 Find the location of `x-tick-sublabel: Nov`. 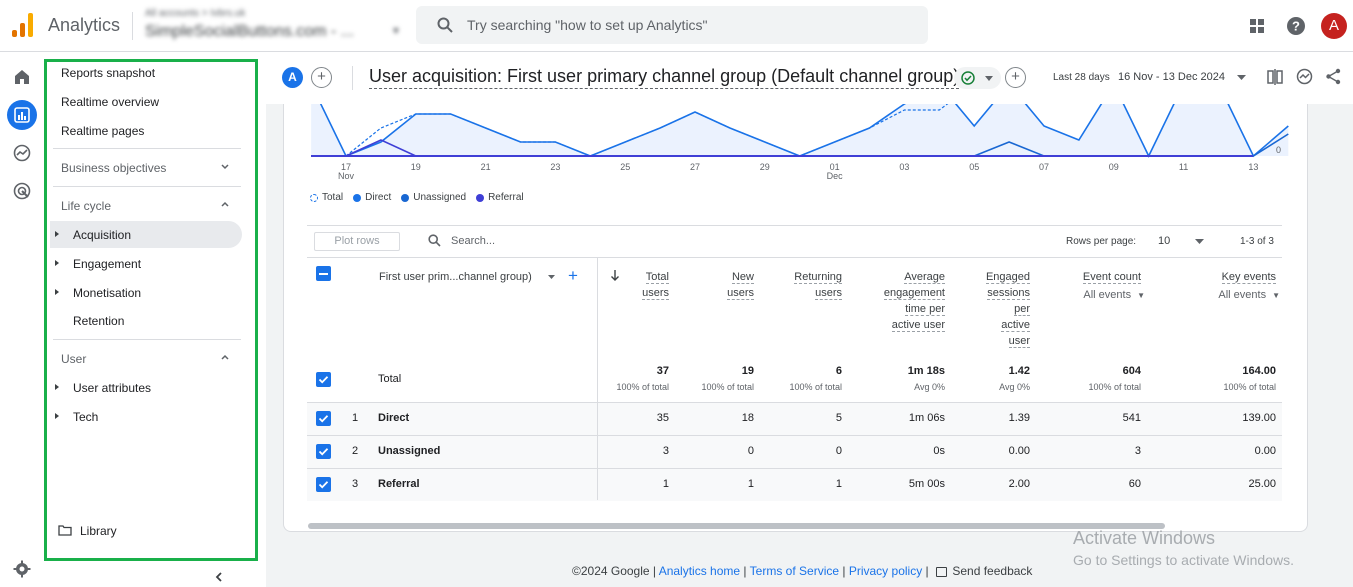

x-tick-sublabel: Nov is located at coordinates (346, 176).